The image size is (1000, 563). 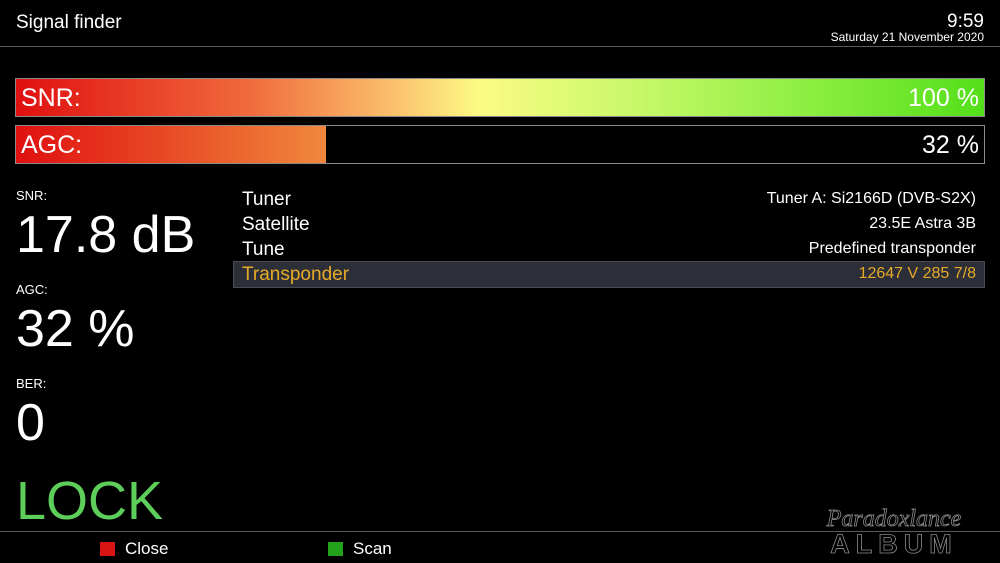 I want to click on close-button: Close, so click(x=134, y=549).